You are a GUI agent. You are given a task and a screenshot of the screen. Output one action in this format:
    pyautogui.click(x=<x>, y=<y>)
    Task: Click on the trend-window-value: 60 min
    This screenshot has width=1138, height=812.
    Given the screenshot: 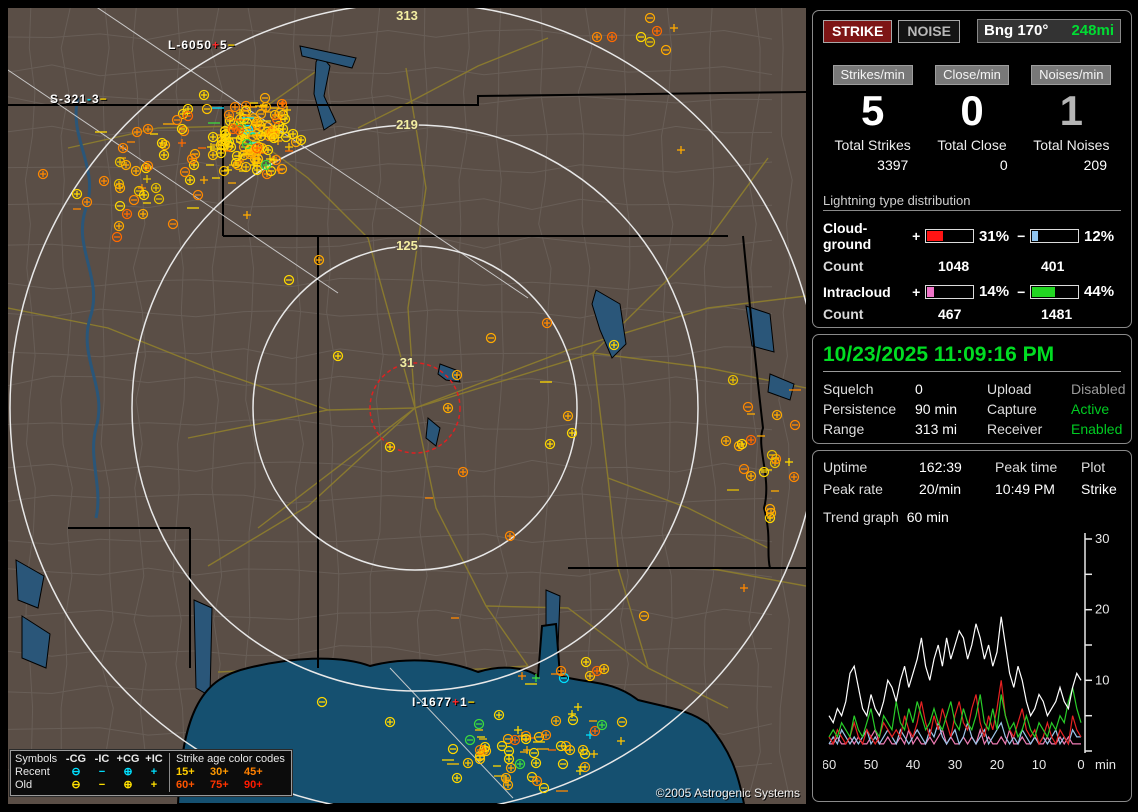 What is the action you would take?
    pyautogui.click(x=927, y=517)
    